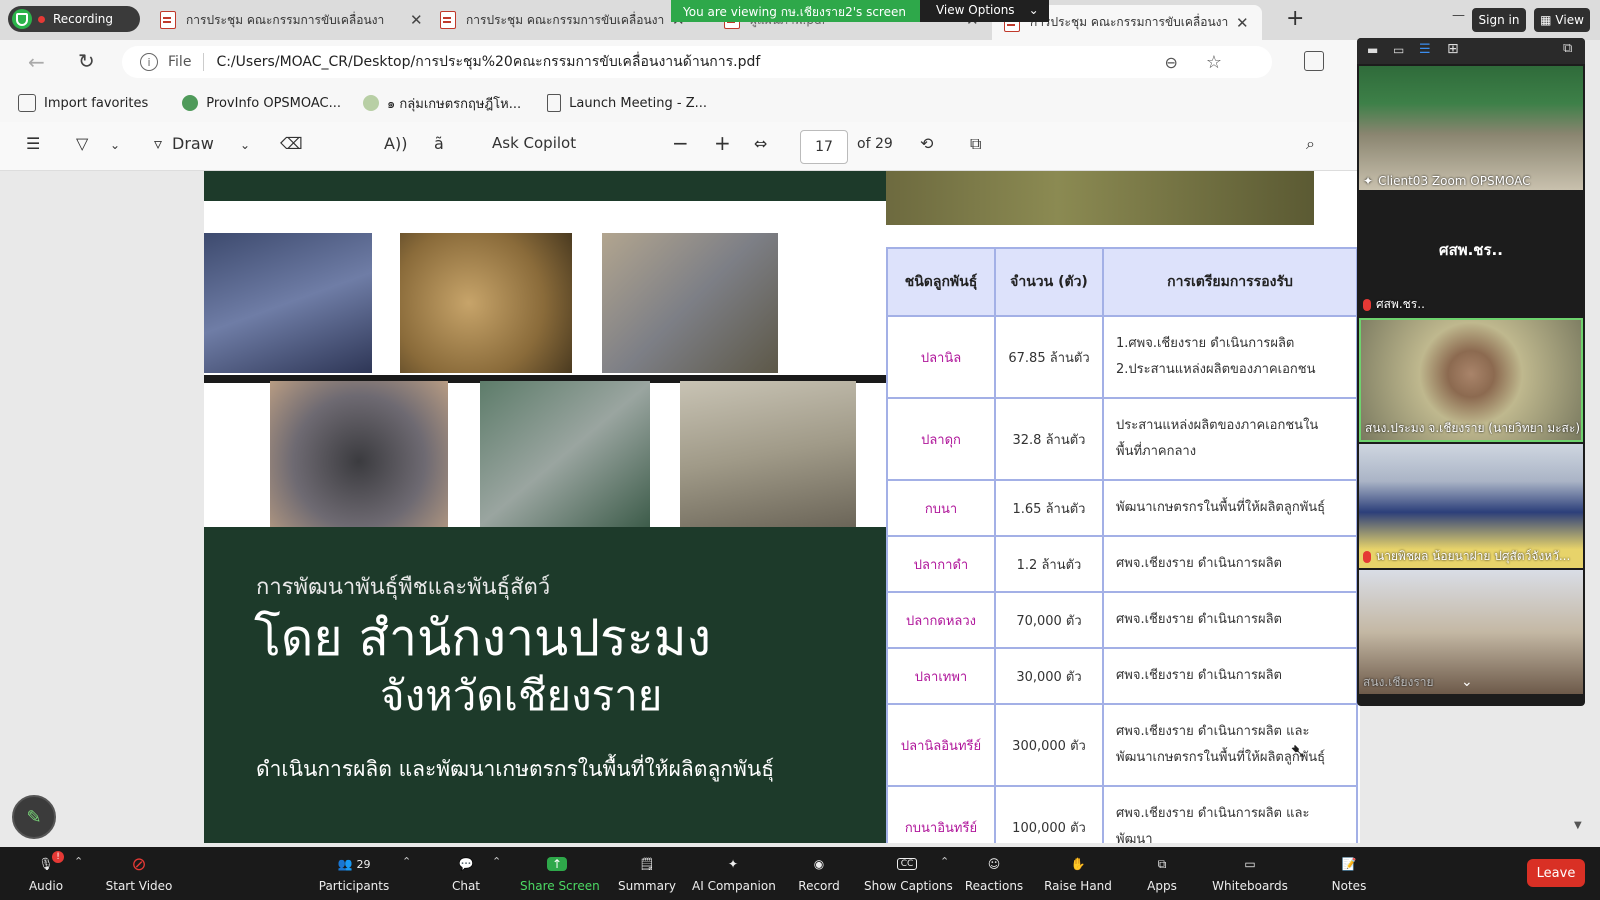 The width and height of the screenshot is (1600, 900). Describe the element at coordinates (354, 886) in the screenshot. I see `participants-label: Participants` at that location.